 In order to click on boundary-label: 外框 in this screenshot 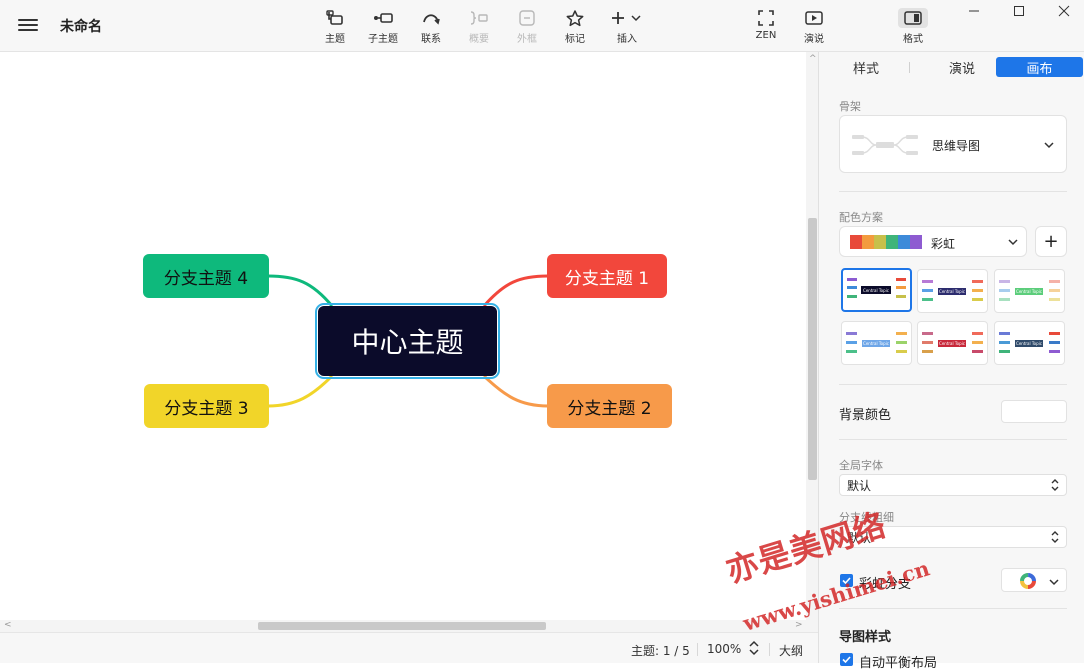, I will do `click(527, 39)`.